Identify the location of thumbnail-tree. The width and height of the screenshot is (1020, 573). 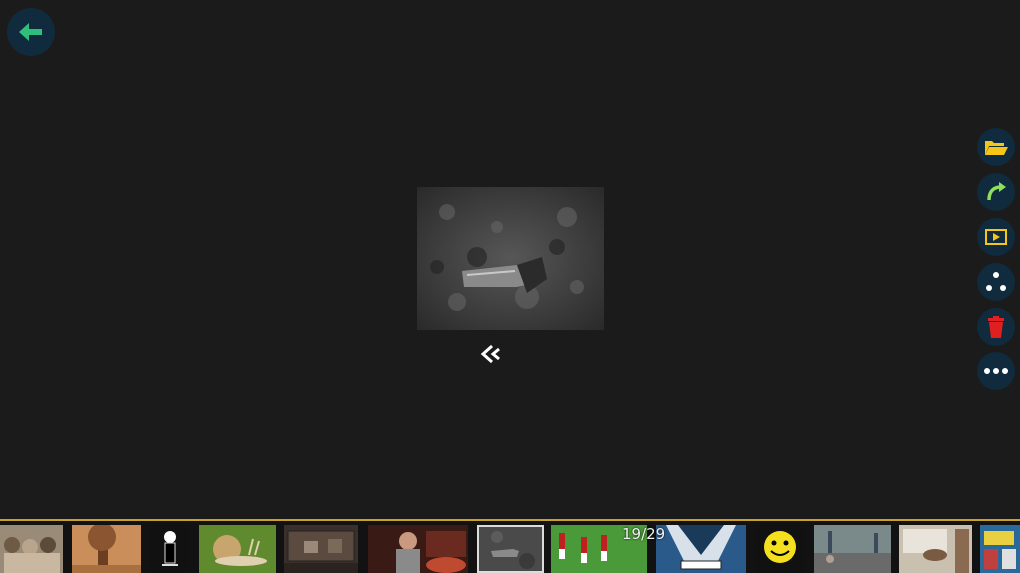
(106, 549).